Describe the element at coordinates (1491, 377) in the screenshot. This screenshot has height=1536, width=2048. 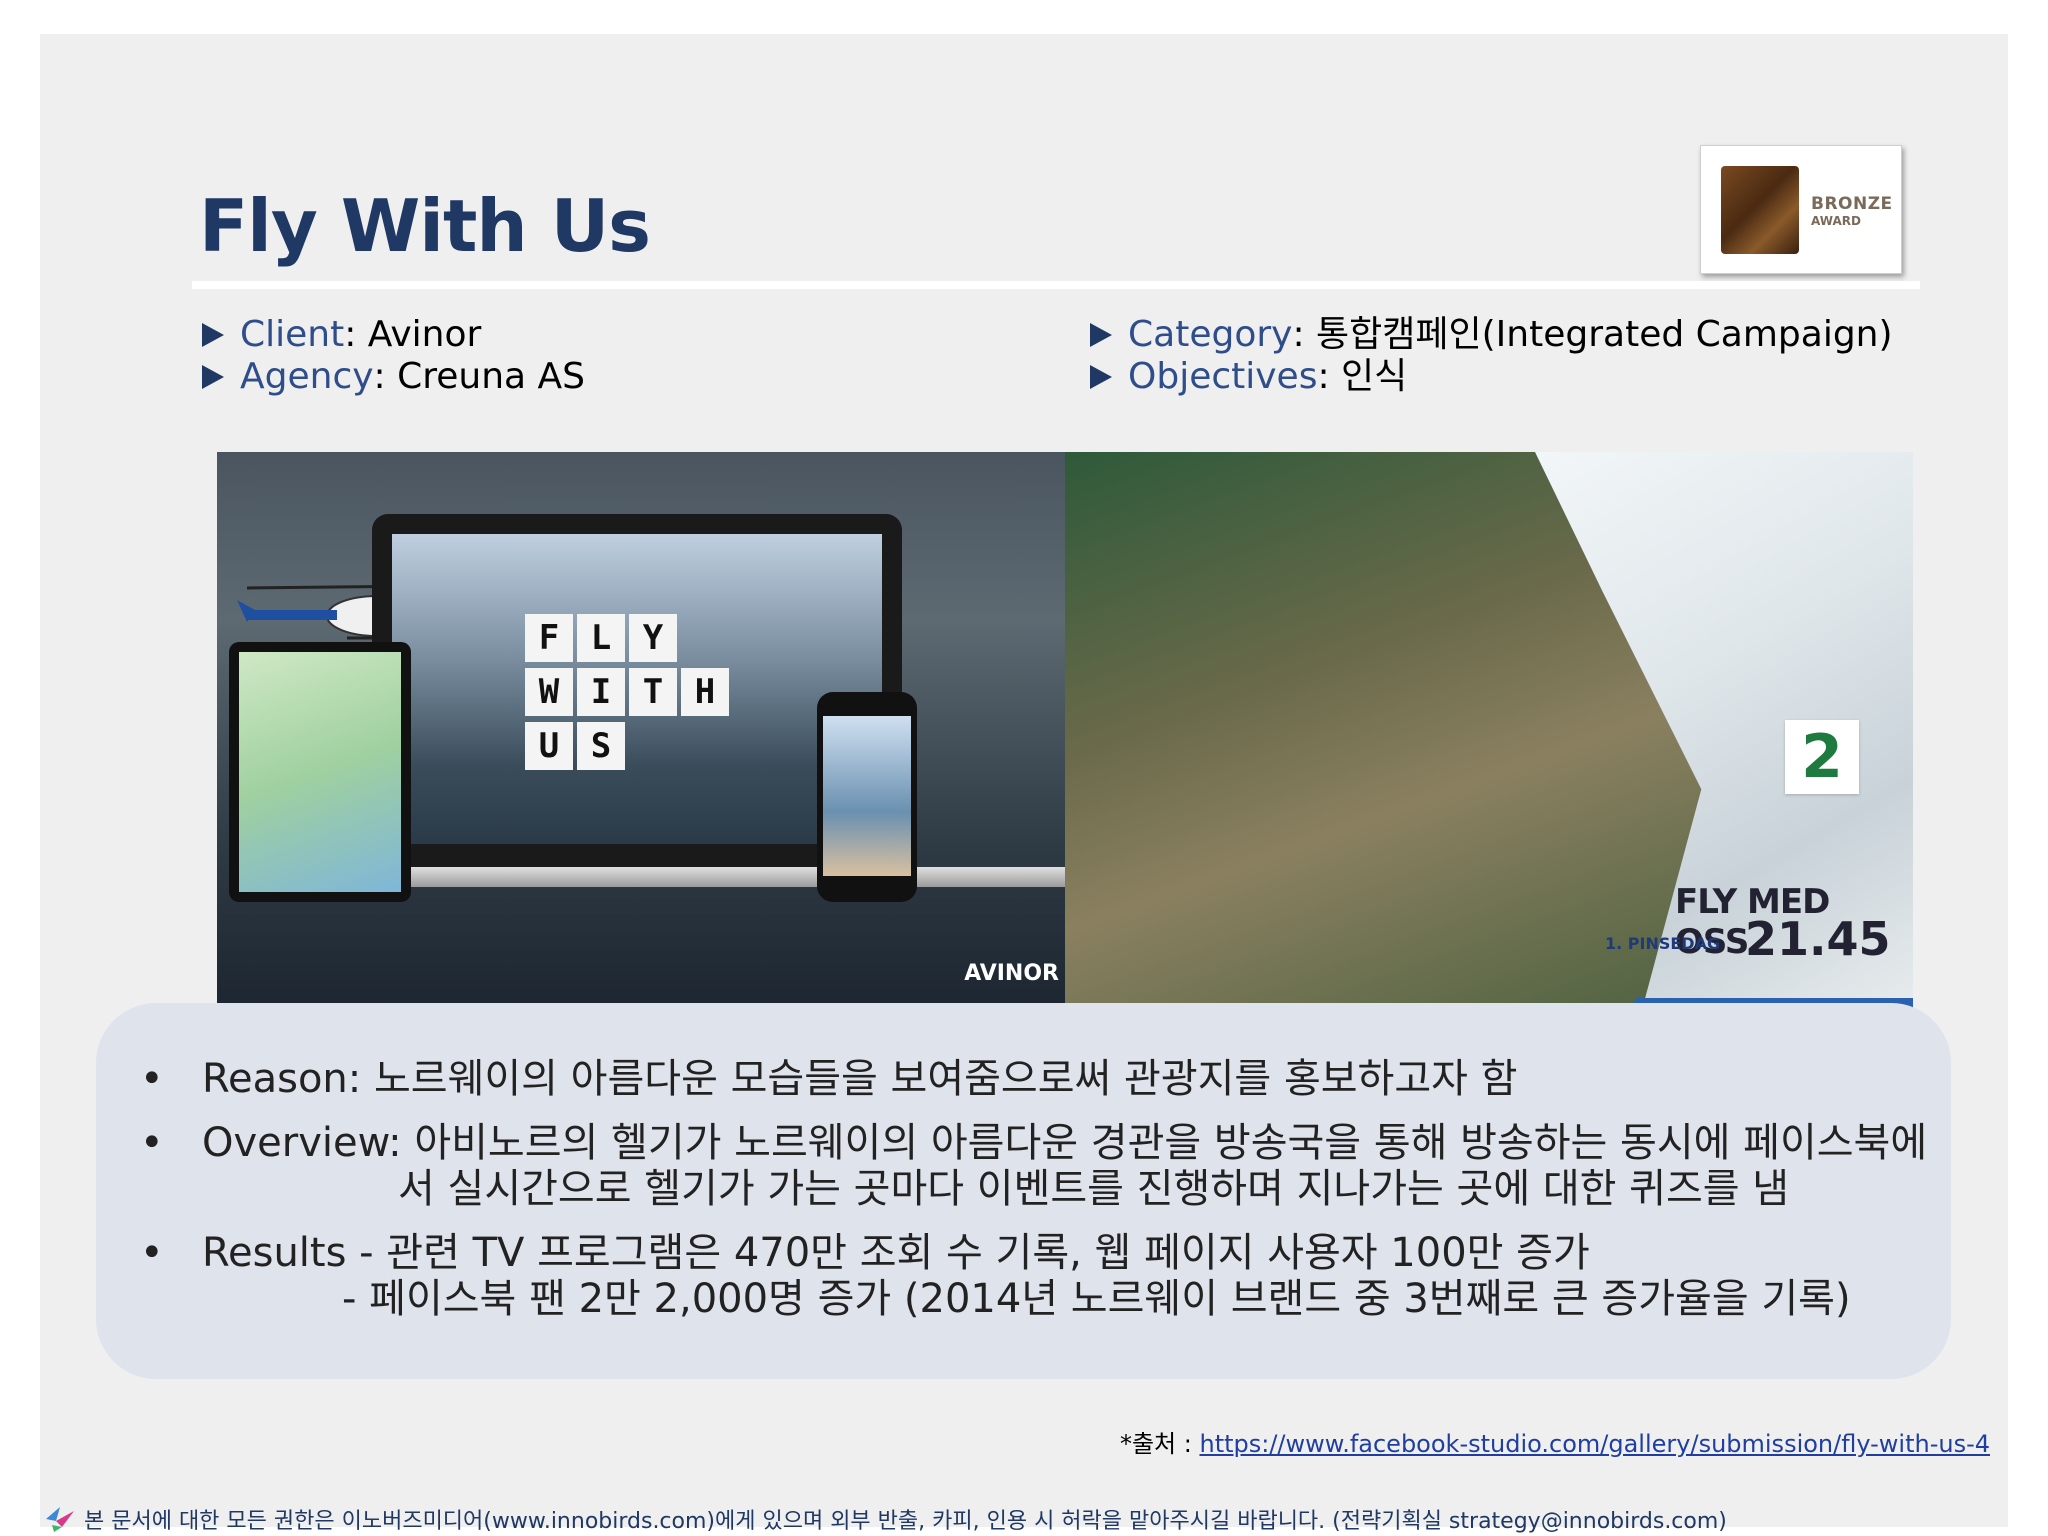
I see `objectives-row: Objectives : 인식` at that location.